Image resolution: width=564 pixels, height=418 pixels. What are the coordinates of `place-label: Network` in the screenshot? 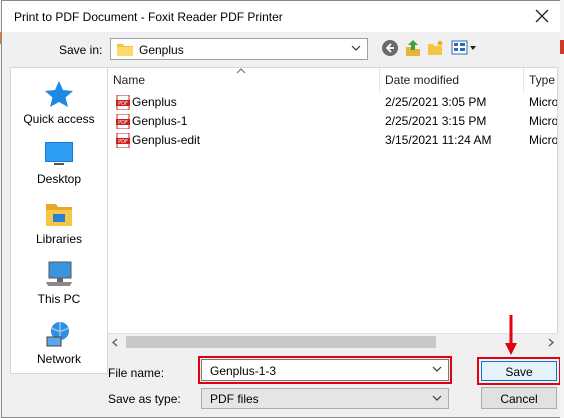 It's located at (58, 359).